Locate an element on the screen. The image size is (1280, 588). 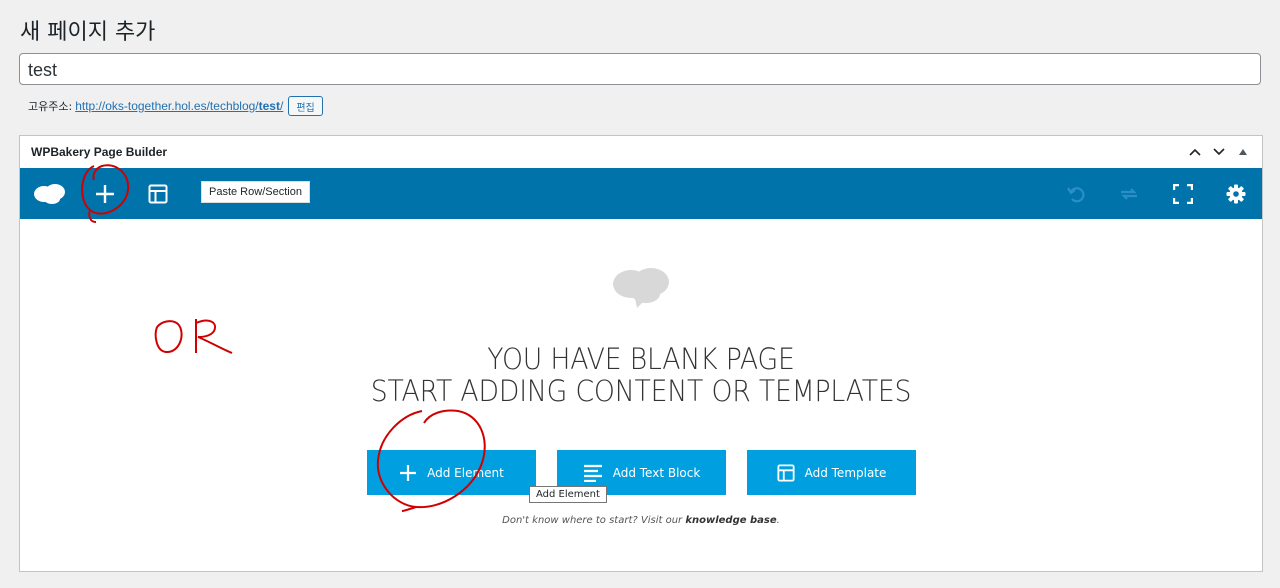
fullscreen-icon is located at coordinates (1183, 193).